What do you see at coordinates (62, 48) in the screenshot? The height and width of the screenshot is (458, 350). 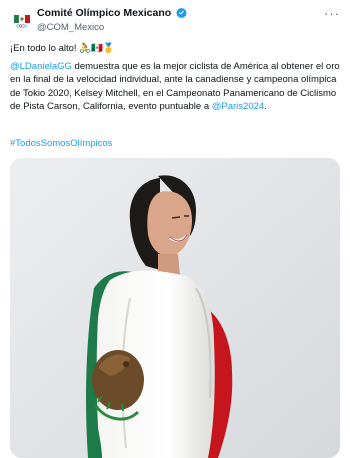 I see `tweet-line-1: ¡En todo lo alto! 🚴🇲🇽🥇` at bounding box center [62, 48].